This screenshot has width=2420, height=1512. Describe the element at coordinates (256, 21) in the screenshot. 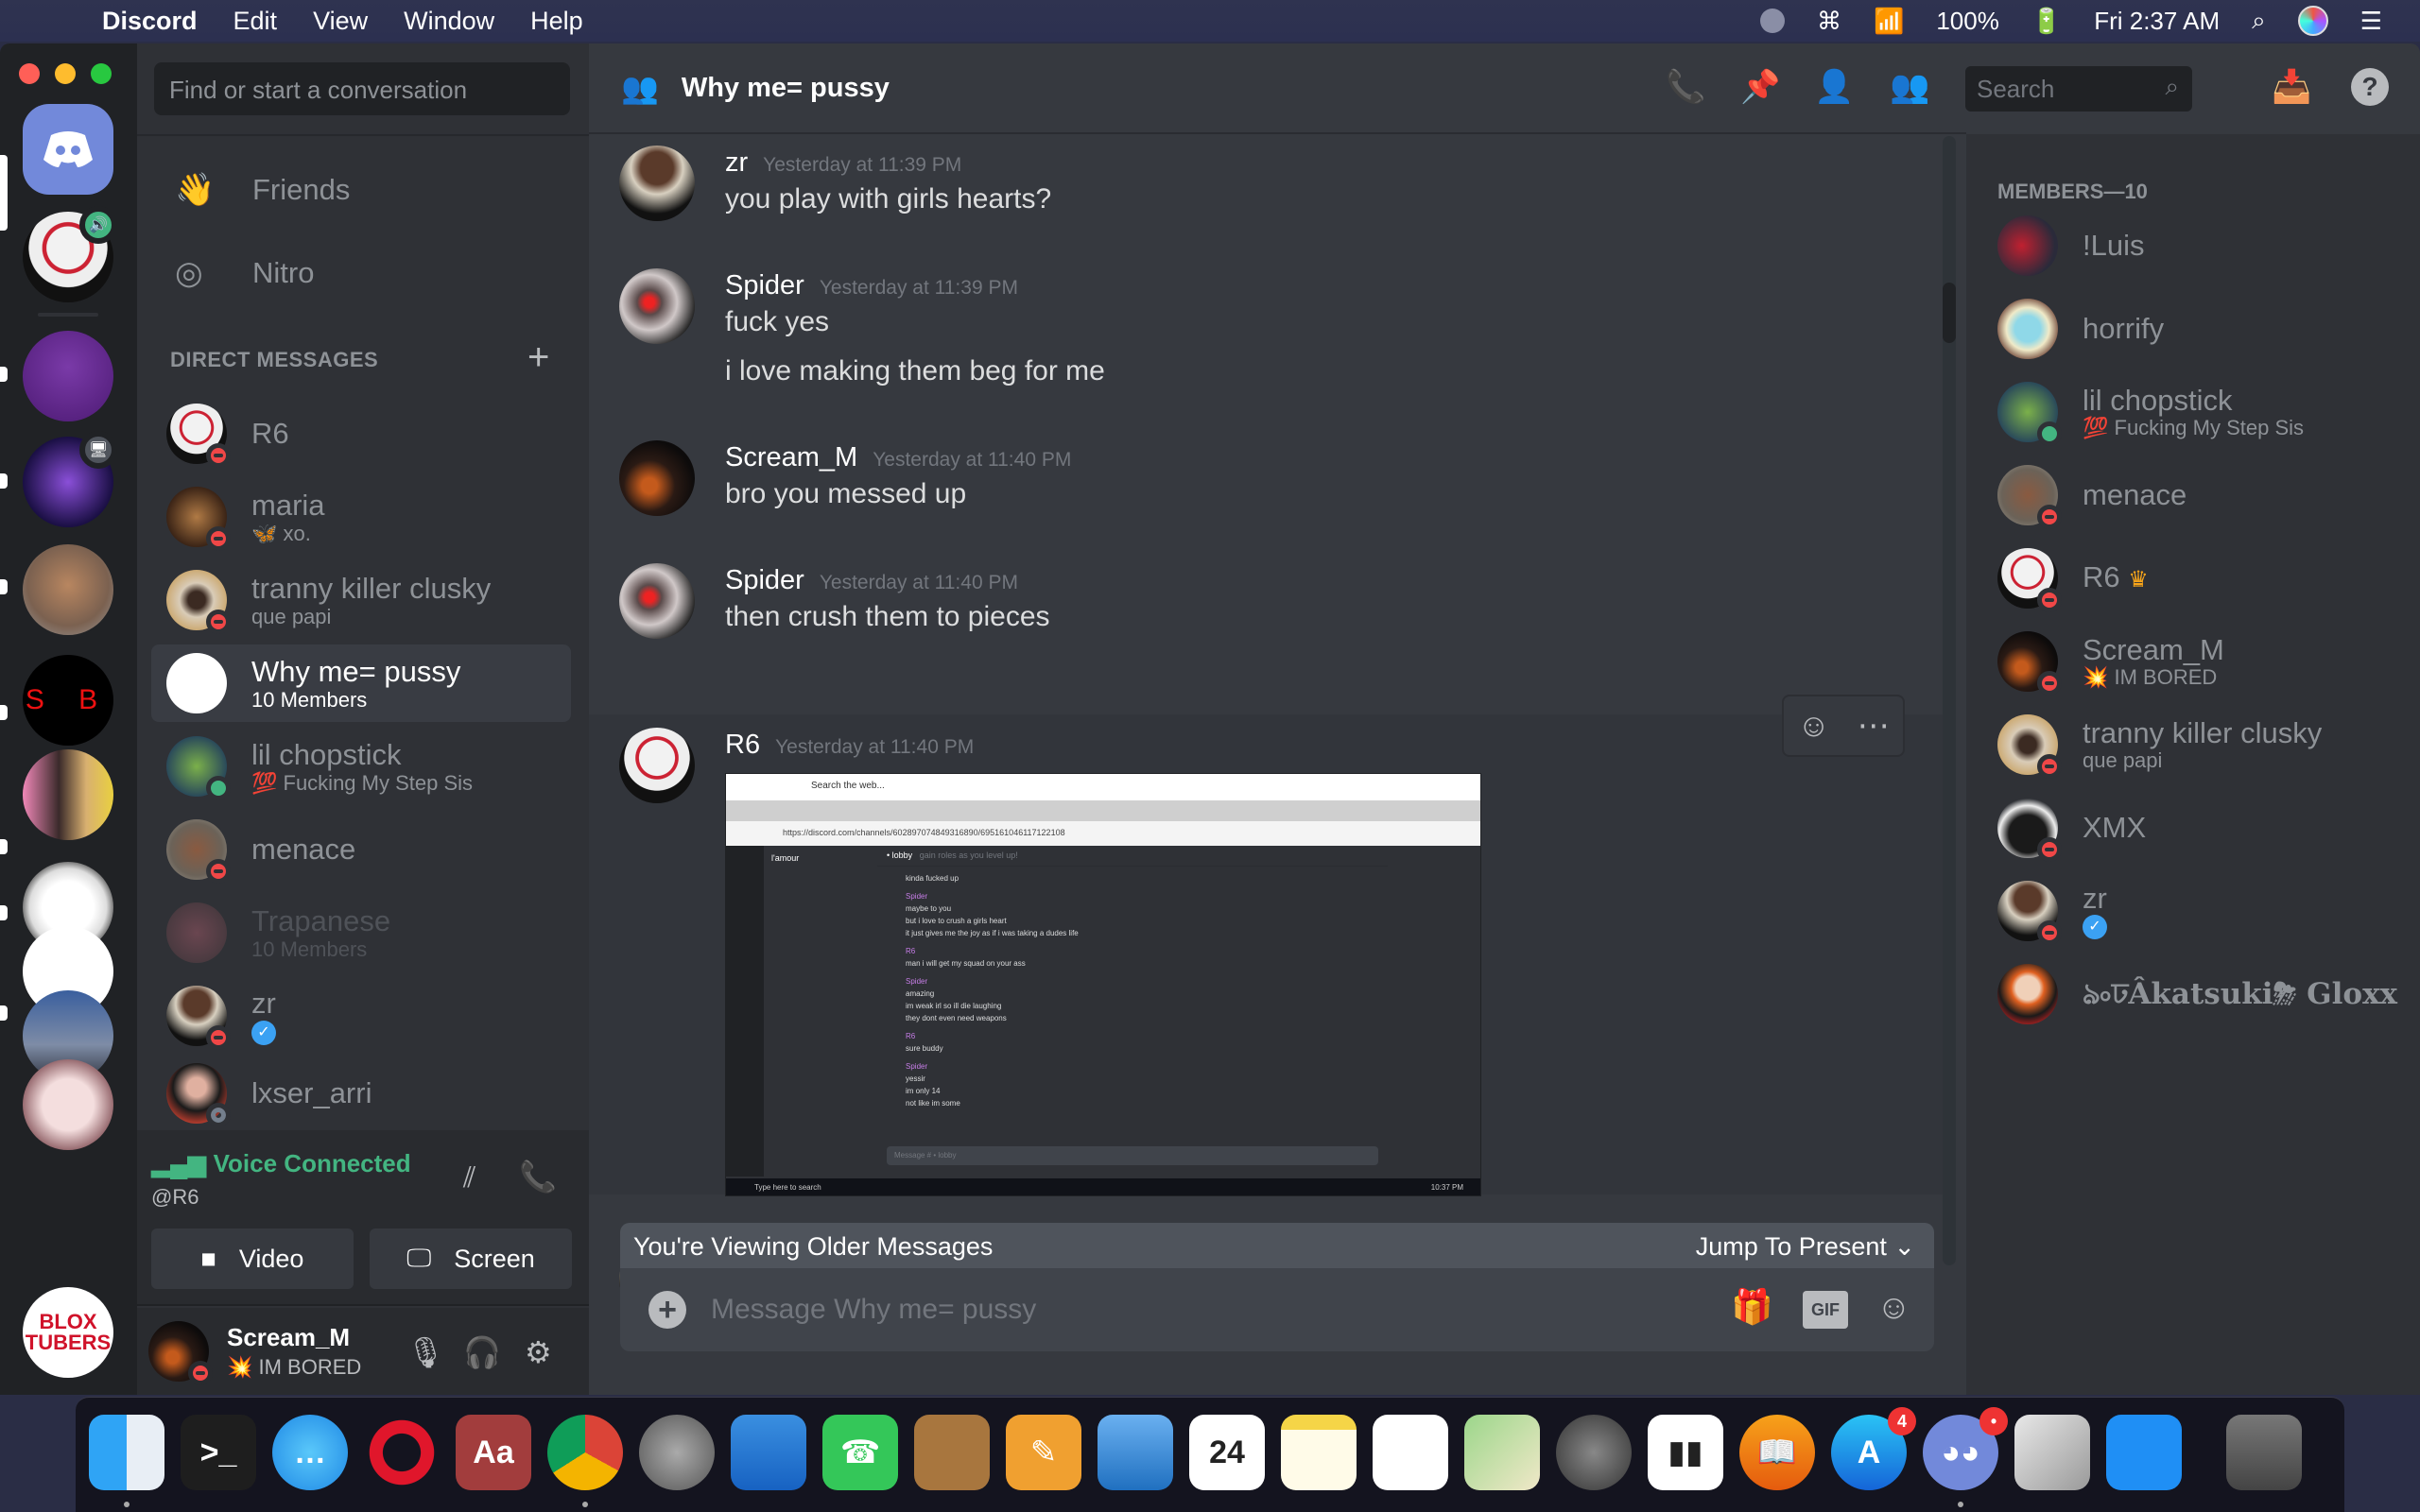

I see `menu-edit: Edit` at that location.